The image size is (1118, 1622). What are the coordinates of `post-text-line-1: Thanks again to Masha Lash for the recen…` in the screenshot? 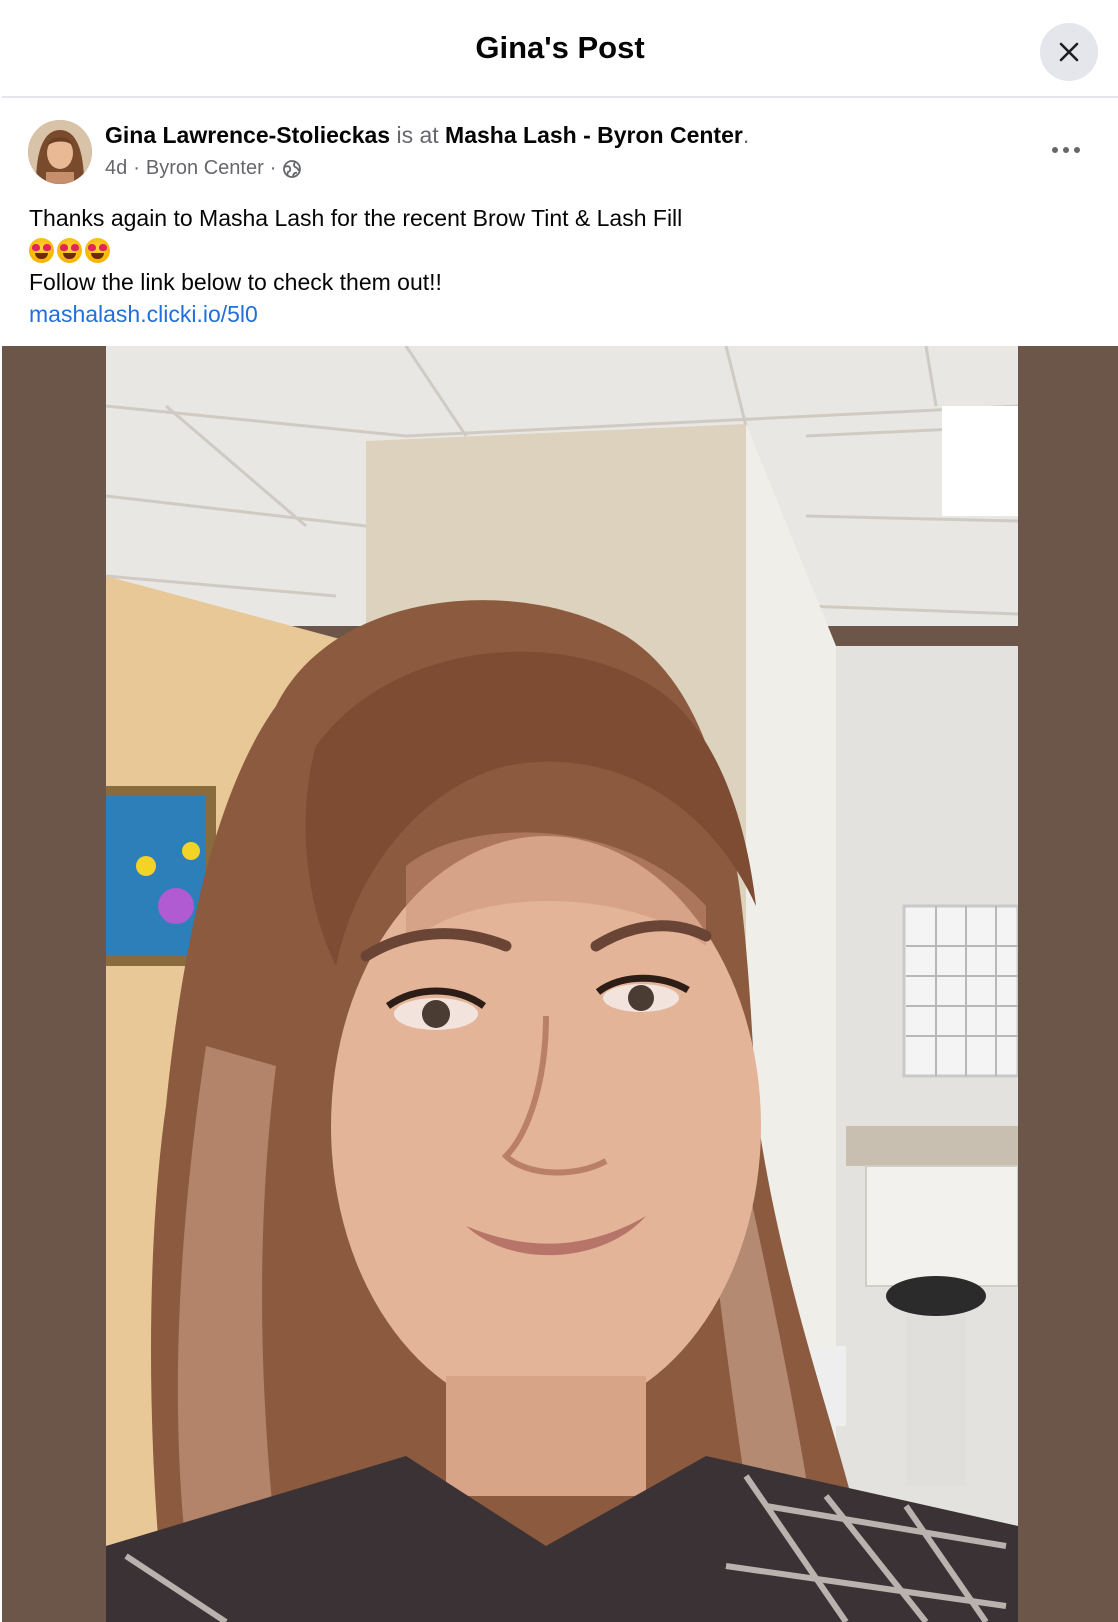 It's located at (356, 218).